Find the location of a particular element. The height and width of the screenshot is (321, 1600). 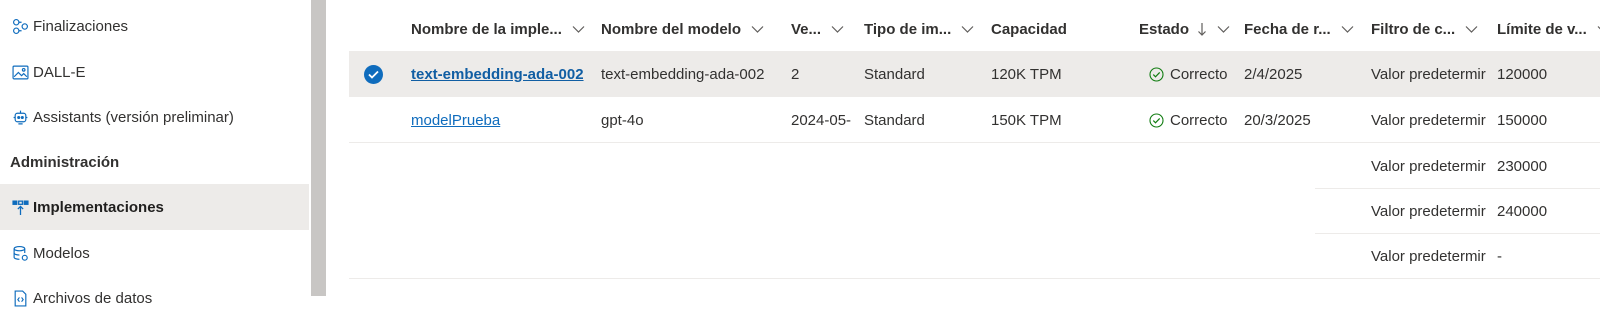

date: 20/3/2025 is located at coordinates (1277, 120).